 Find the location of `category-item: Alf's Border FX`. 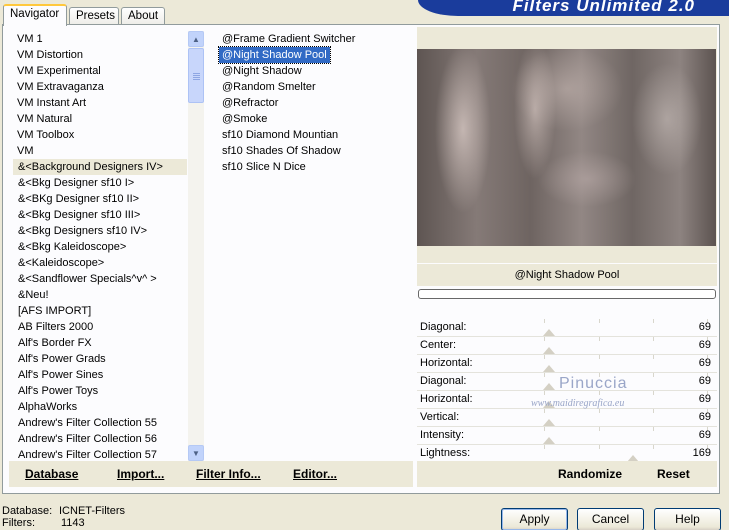

category-item: Alf's Border FX is located at coordinates (100, 343).